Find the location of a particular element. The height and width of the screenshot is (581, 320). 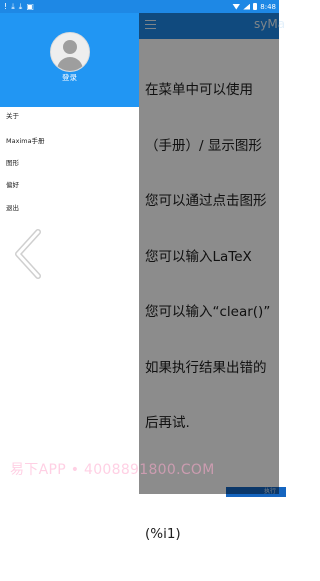

status-right-icons: 8:48 is located at coordinates (255, 7).